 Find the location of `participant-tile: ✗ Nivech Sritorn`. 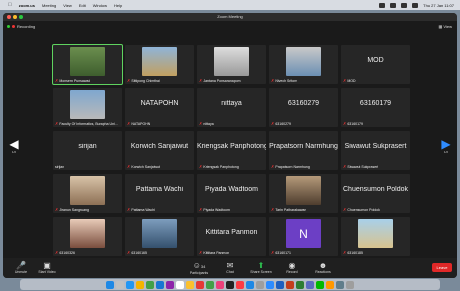

participant-tile: ✗ Nivech Sritorn is located at coordinates (303, 64).